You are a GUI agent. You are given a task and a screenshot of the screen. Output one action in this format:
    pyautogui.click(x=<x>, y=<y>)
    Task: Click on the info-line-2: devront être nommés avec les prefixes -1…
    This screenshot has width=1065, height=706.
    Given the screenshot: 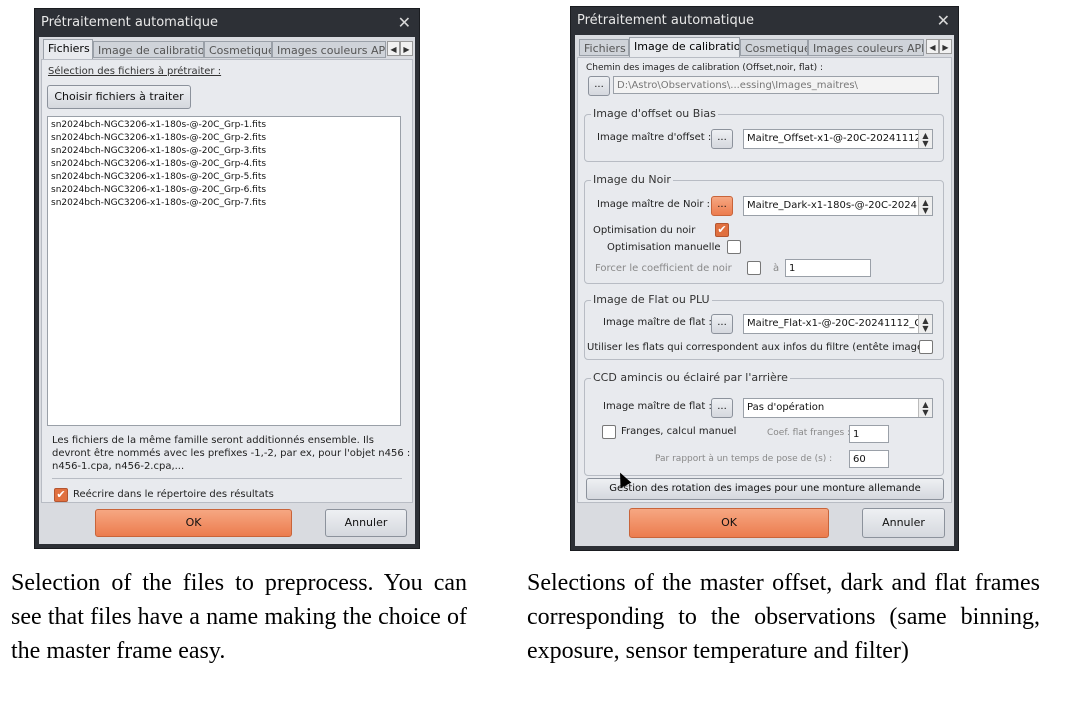 What is the action you would take?
    pyautogui.click(x=231, y=453)
    